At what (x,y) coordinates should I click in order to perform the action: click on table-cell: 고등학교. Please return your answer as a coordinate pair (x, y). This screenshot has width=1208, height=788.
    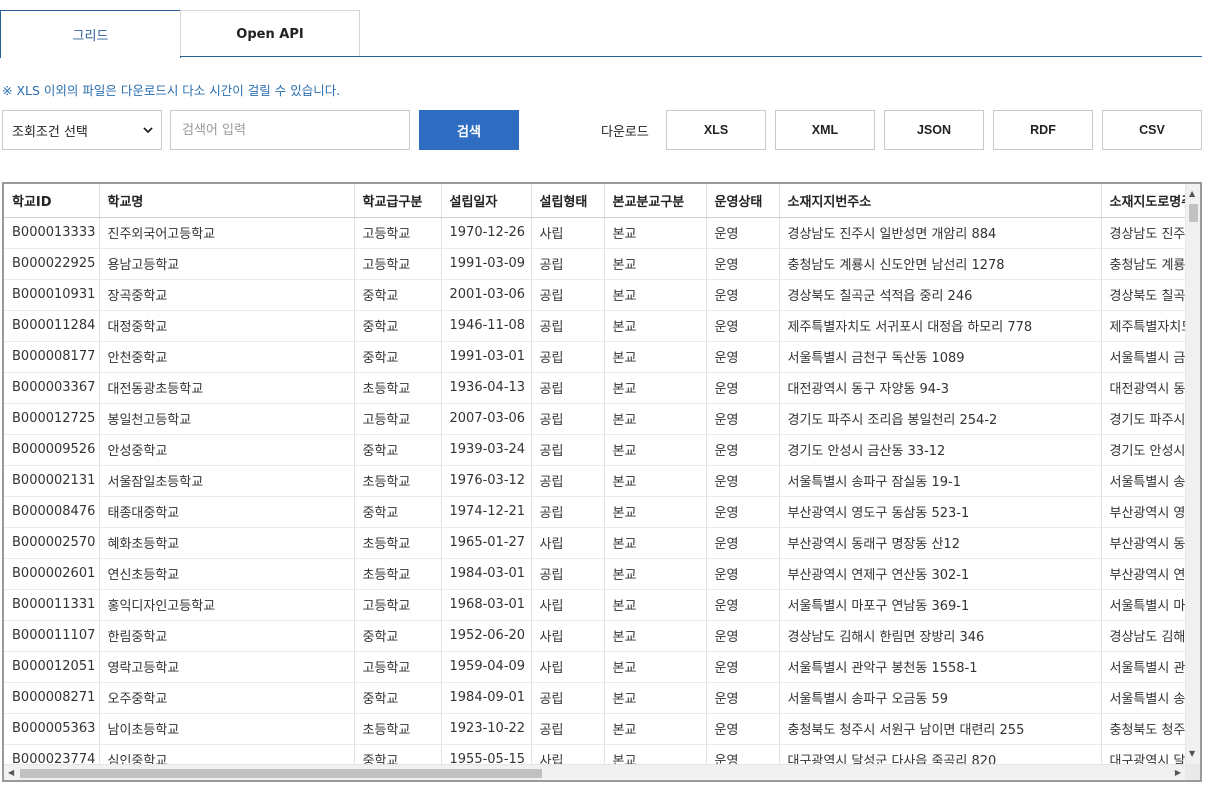
    Looking at the image, I should click on (398, 264).